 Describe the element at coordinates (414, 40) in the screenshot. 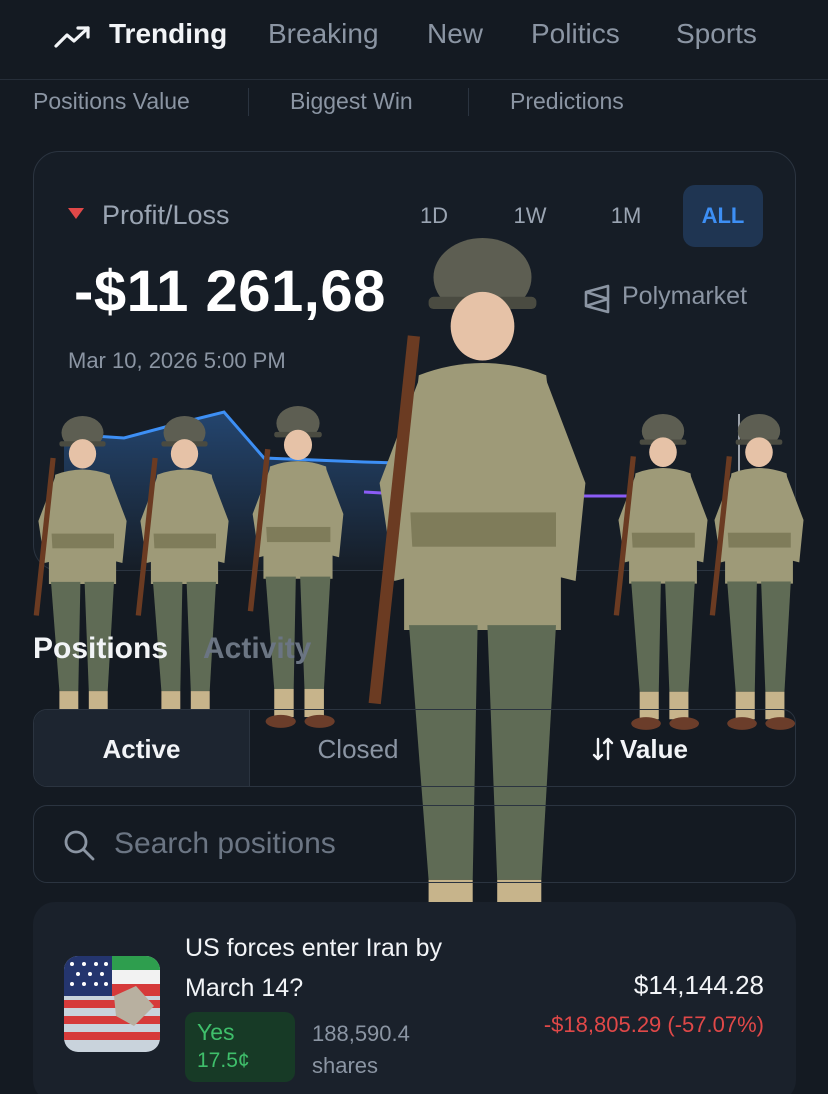

I see `top-nav: Trending Breaking New Politics Sports` at that location.